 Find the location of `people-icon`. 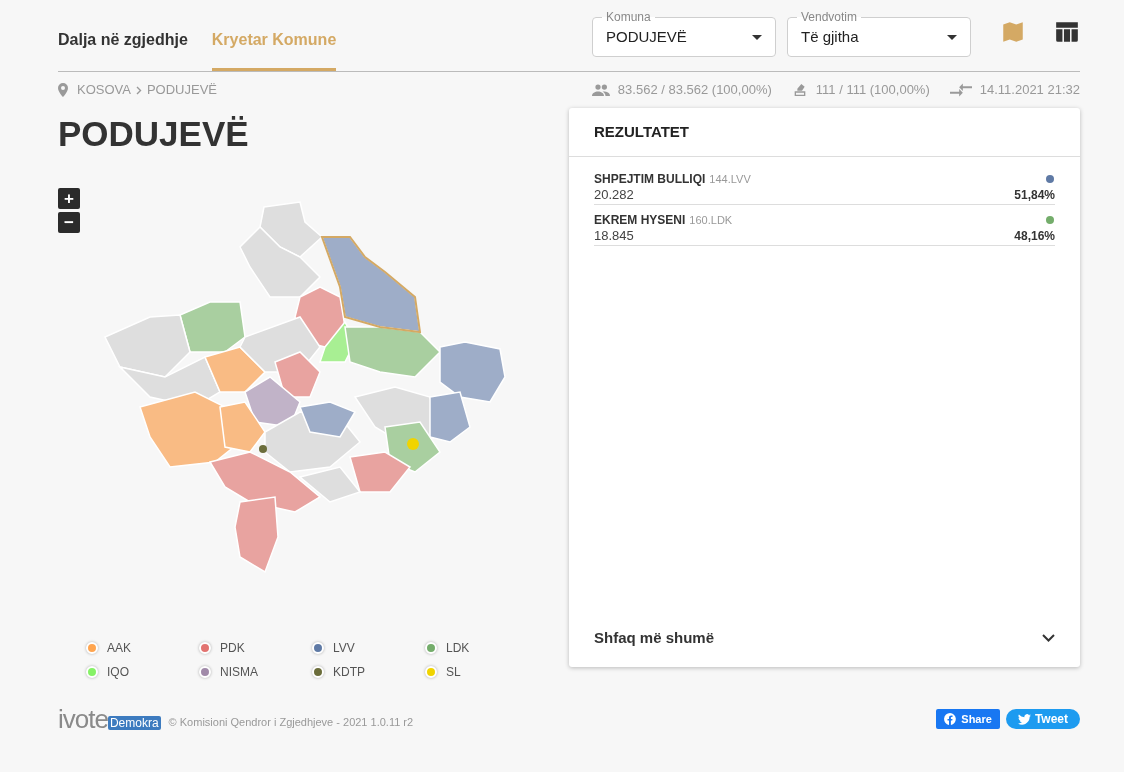

people-icon is located at coordinates (600, 90).